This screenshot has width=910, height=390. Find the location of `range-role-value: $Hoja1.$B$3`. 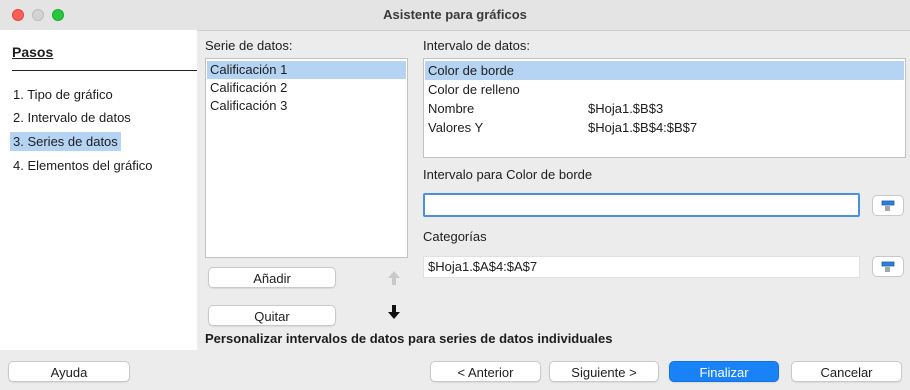

range-role-value: $Hoja1.$B$3 is located at coordinates (626, 108).